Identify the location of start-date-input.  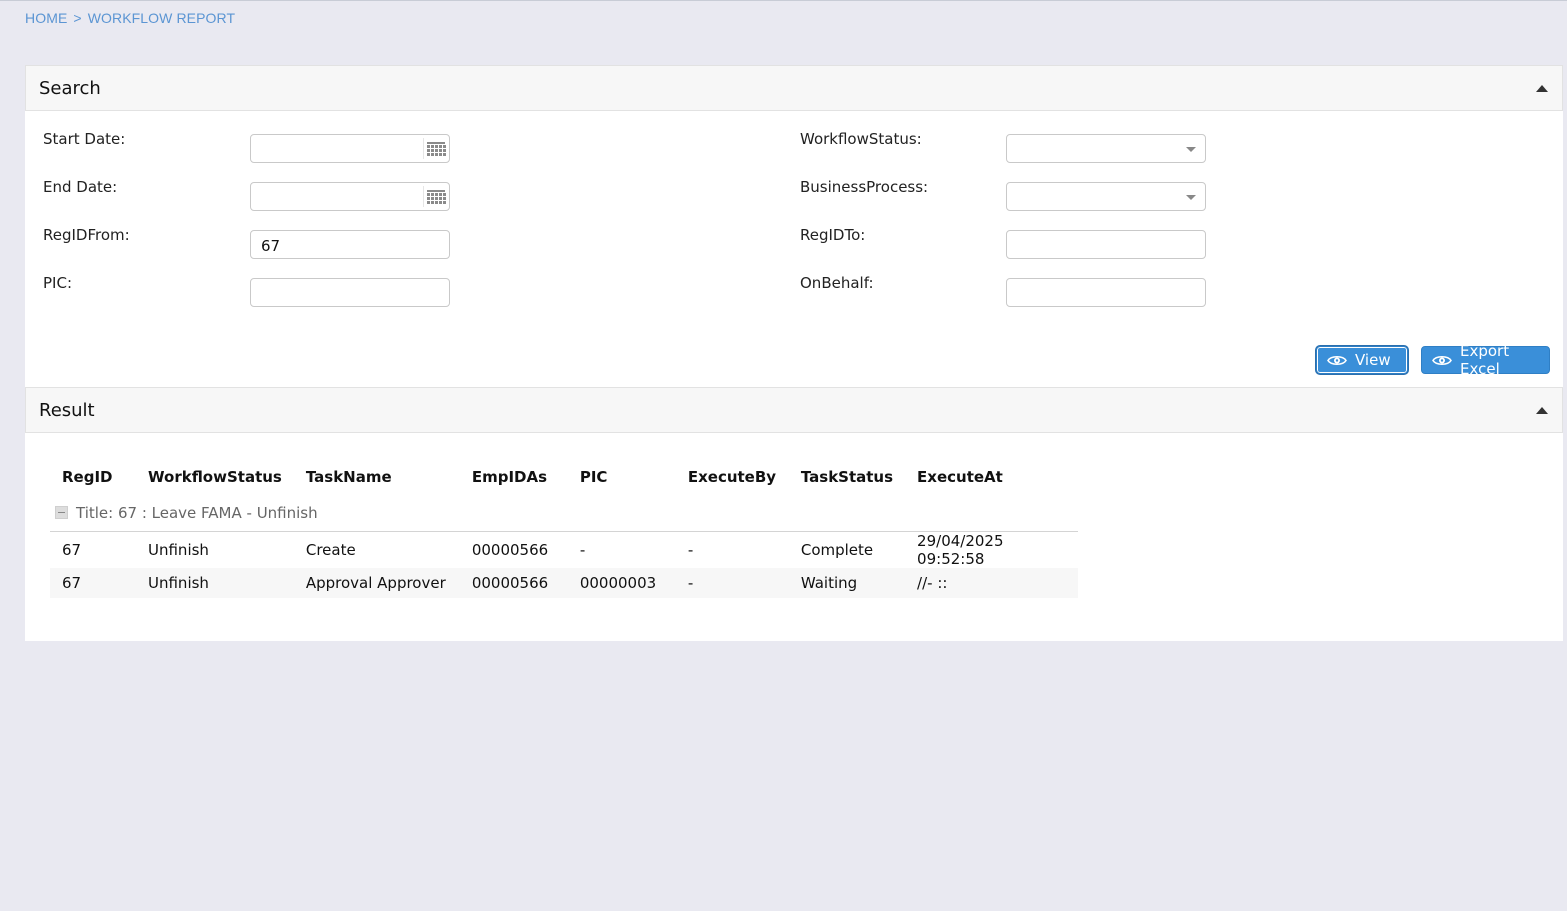
(350, 148).